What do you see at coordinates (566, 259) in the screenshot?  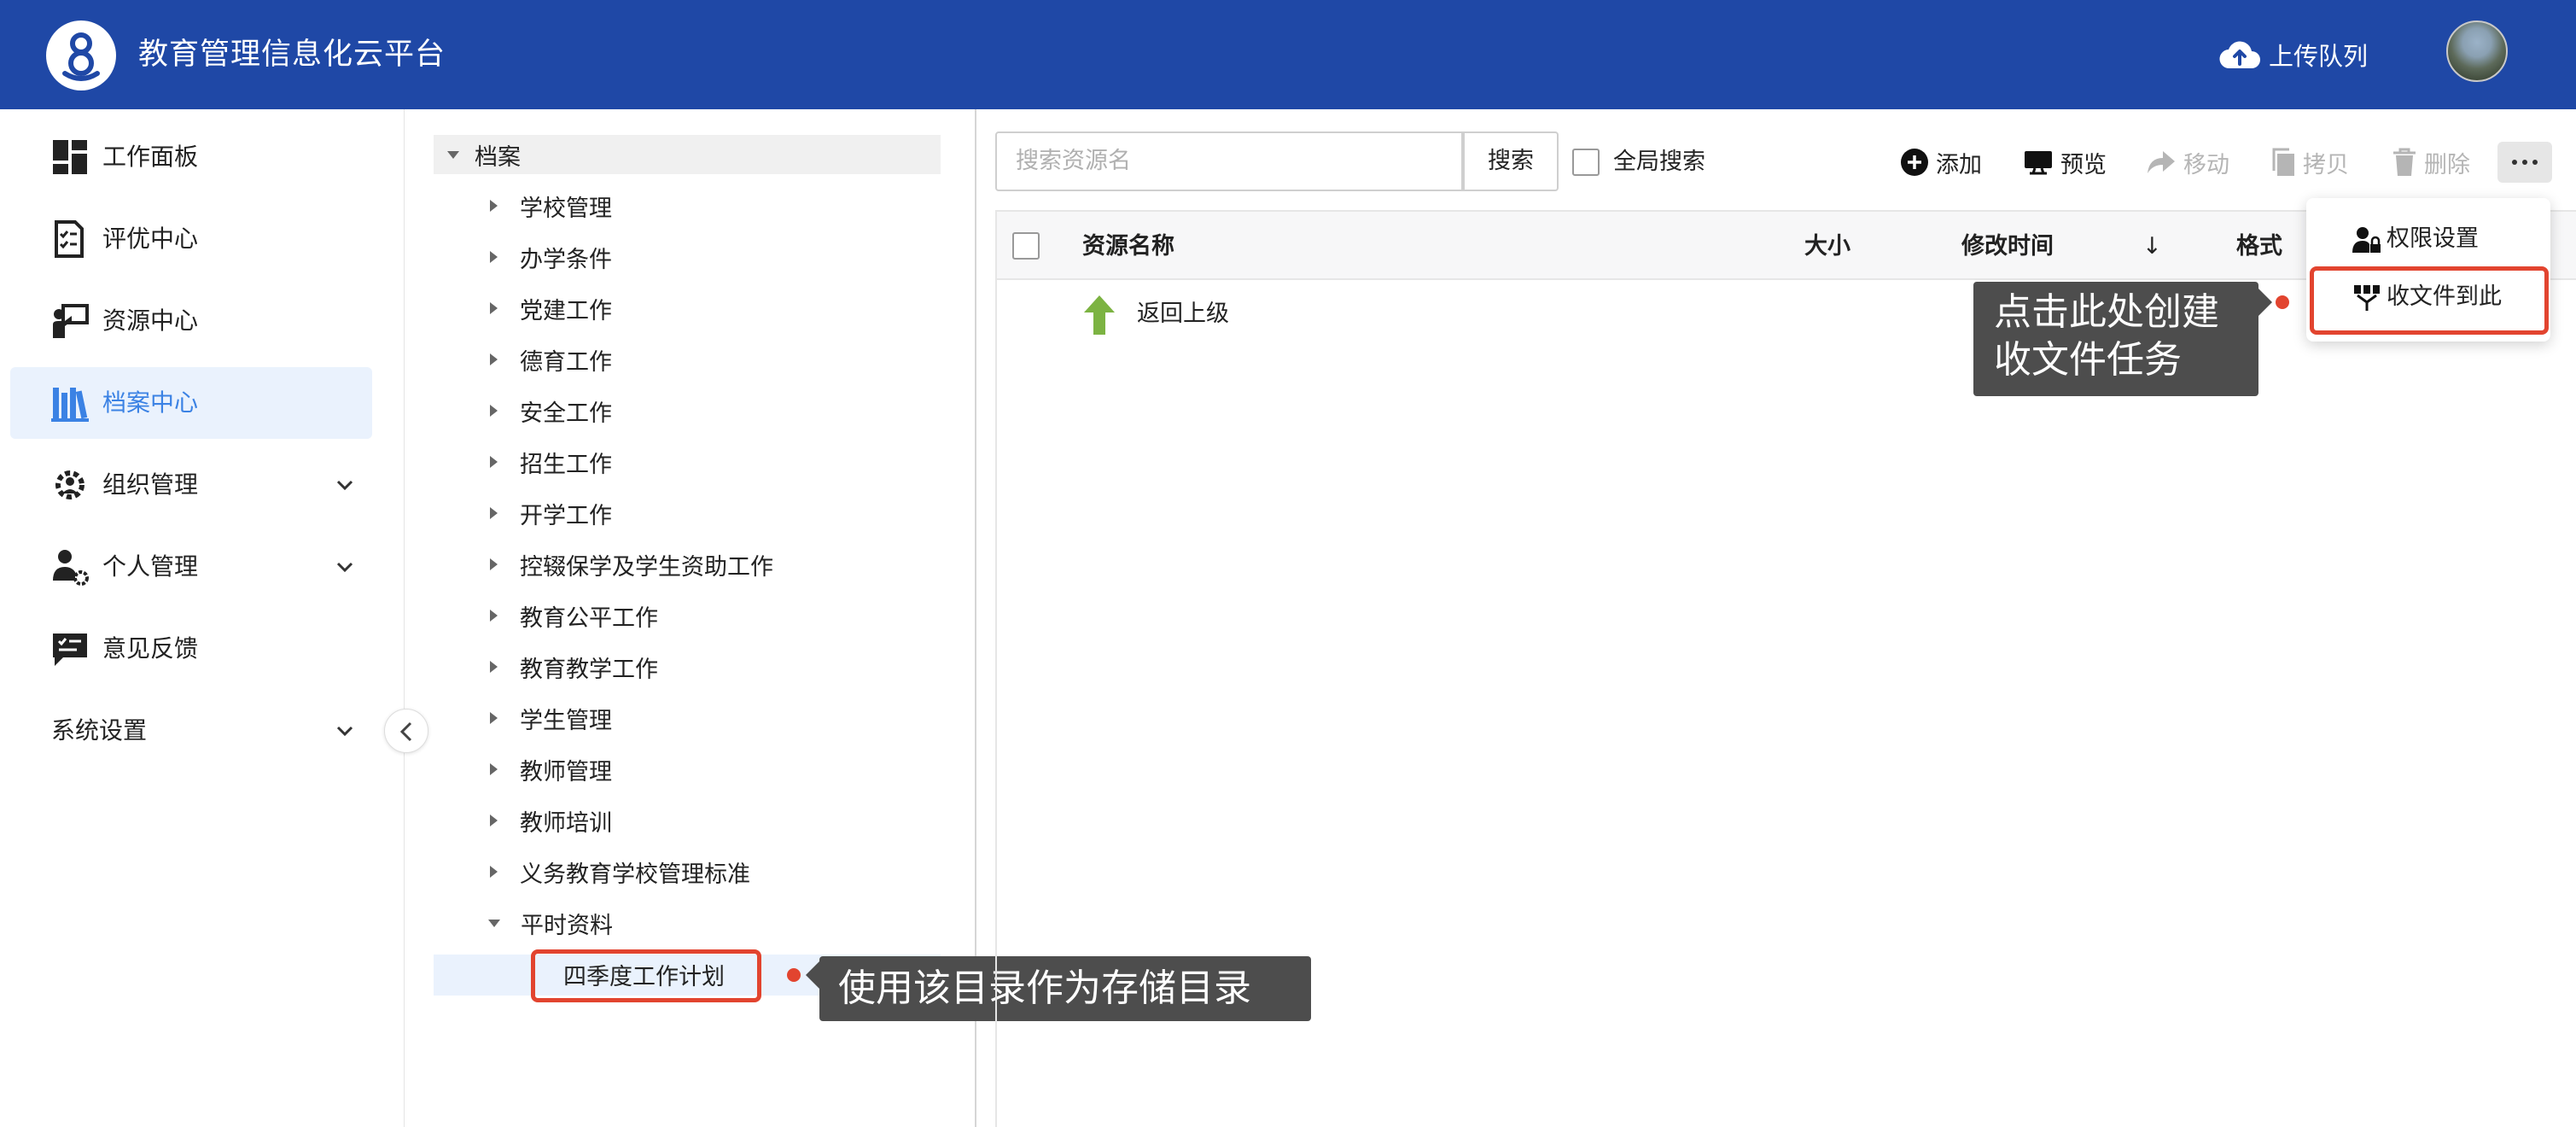 I see `tree-node-label: 办学条件` at bounding box center [566, 259].